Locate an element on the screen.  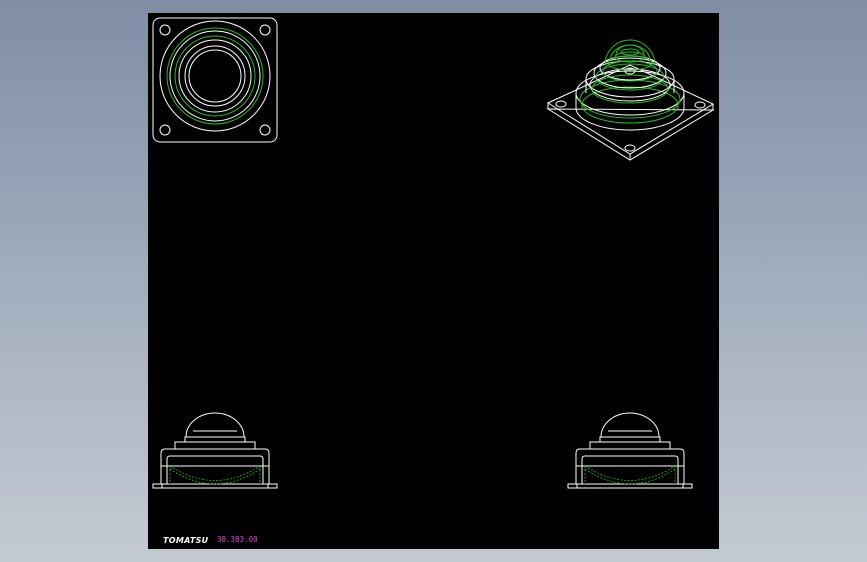
front-left-hidden-cavity is located at coordinates (215, 473).